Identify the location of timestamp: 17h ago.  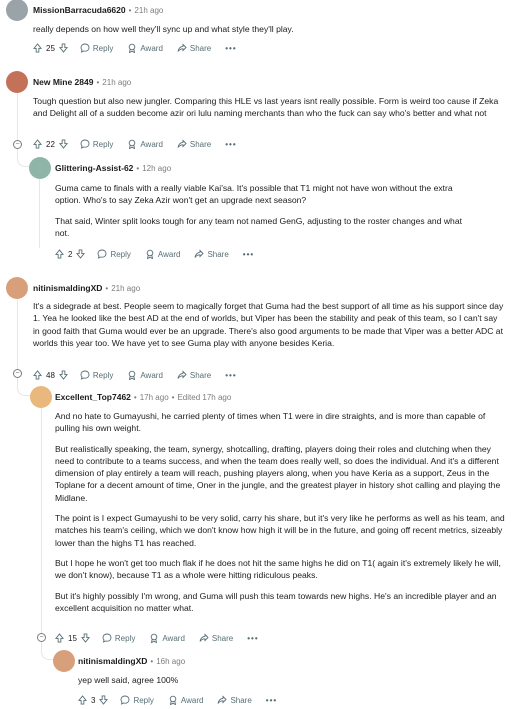
(154, 397).